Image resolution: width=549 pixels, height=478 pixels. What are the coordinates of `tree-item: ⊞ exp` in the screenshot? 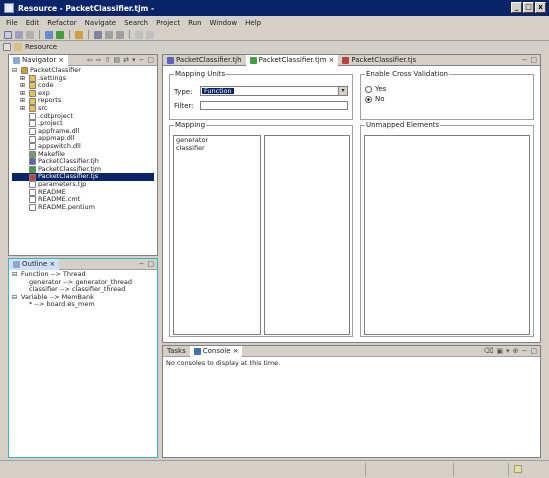 It's located at (83, 93).